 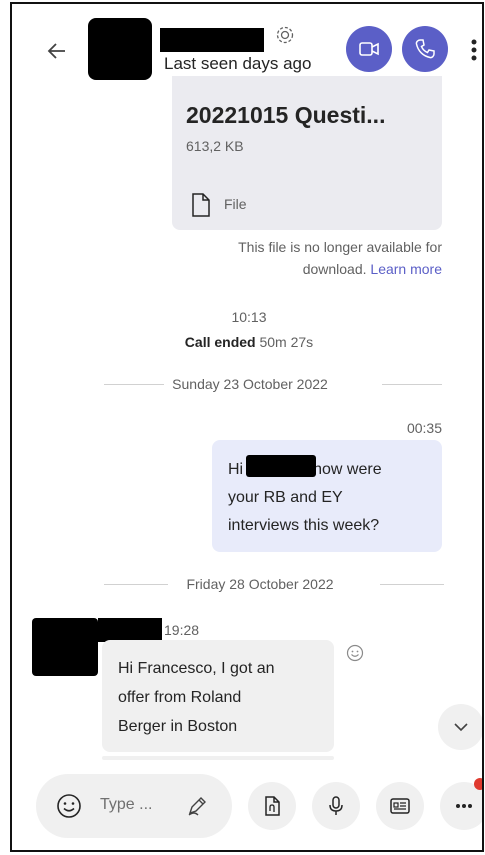 What do you see at coordinates (220, 342) in the screenshot?
I see `call-event-title: Call ended` at bounding box center [220, 342].